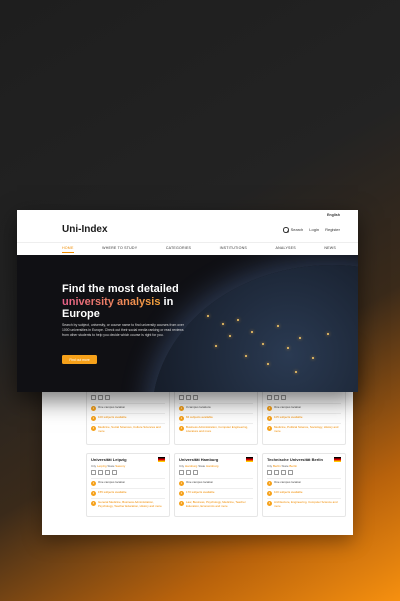  Describe the element at coordinates (128, 466) in the screenshot. I see `university-meta: City Leipzig State Saxony` at that location.